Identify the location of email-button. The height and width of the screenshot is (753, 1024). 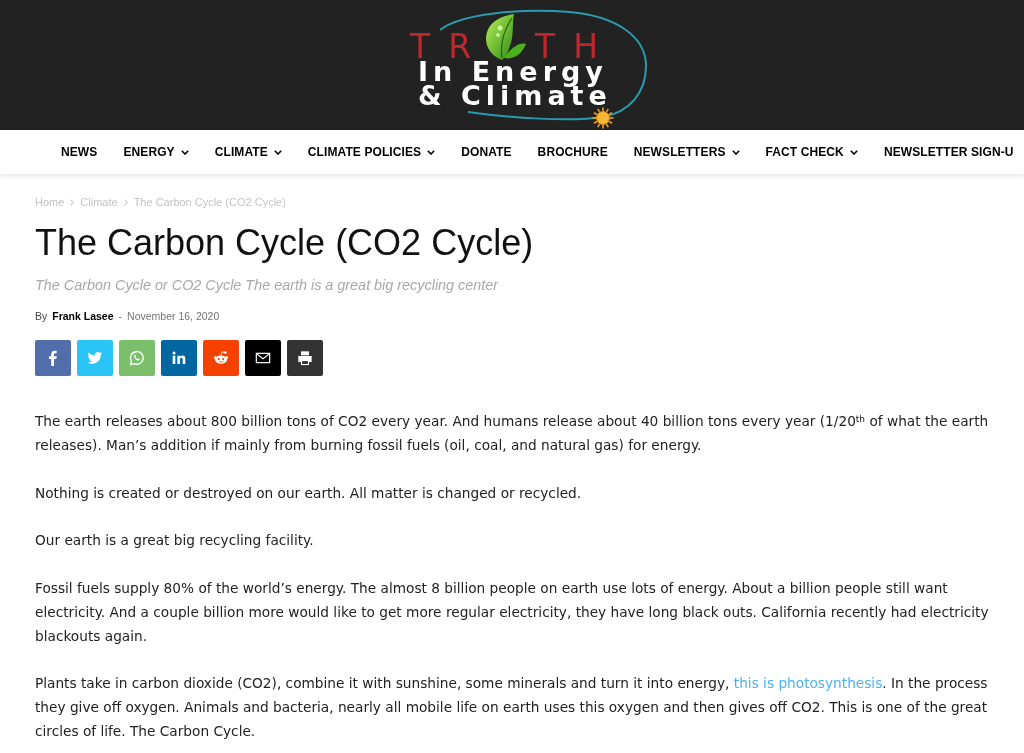
(263, 358).